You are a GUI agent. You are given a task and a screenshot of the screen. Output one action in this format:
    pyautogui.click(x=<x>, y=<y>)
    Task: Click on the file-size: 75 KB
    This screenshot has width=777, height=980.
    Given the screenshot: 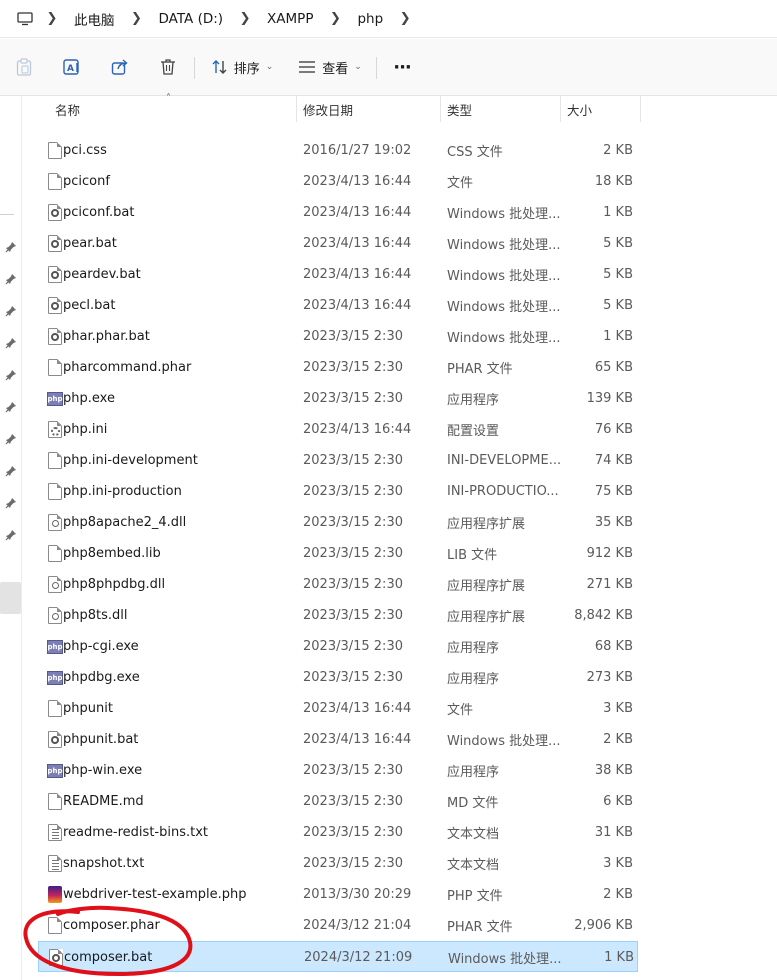 What is the action you would take?
    pyautogui.click(x=613, y=491)
    